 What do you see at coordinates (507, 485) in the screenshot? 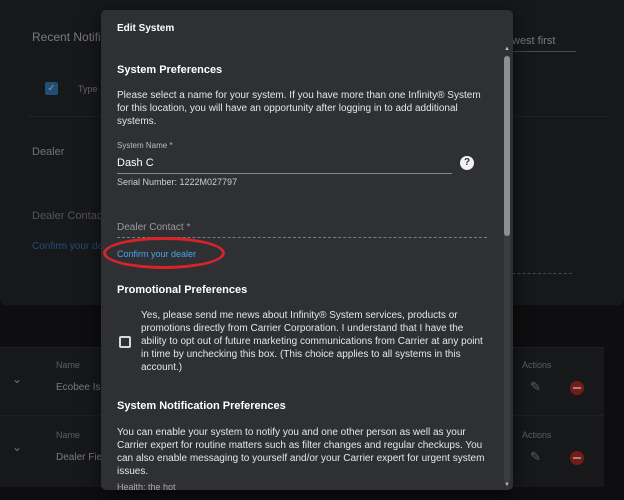
I see `scroll-down-icon: ▼` at bounding box center [507, 485].